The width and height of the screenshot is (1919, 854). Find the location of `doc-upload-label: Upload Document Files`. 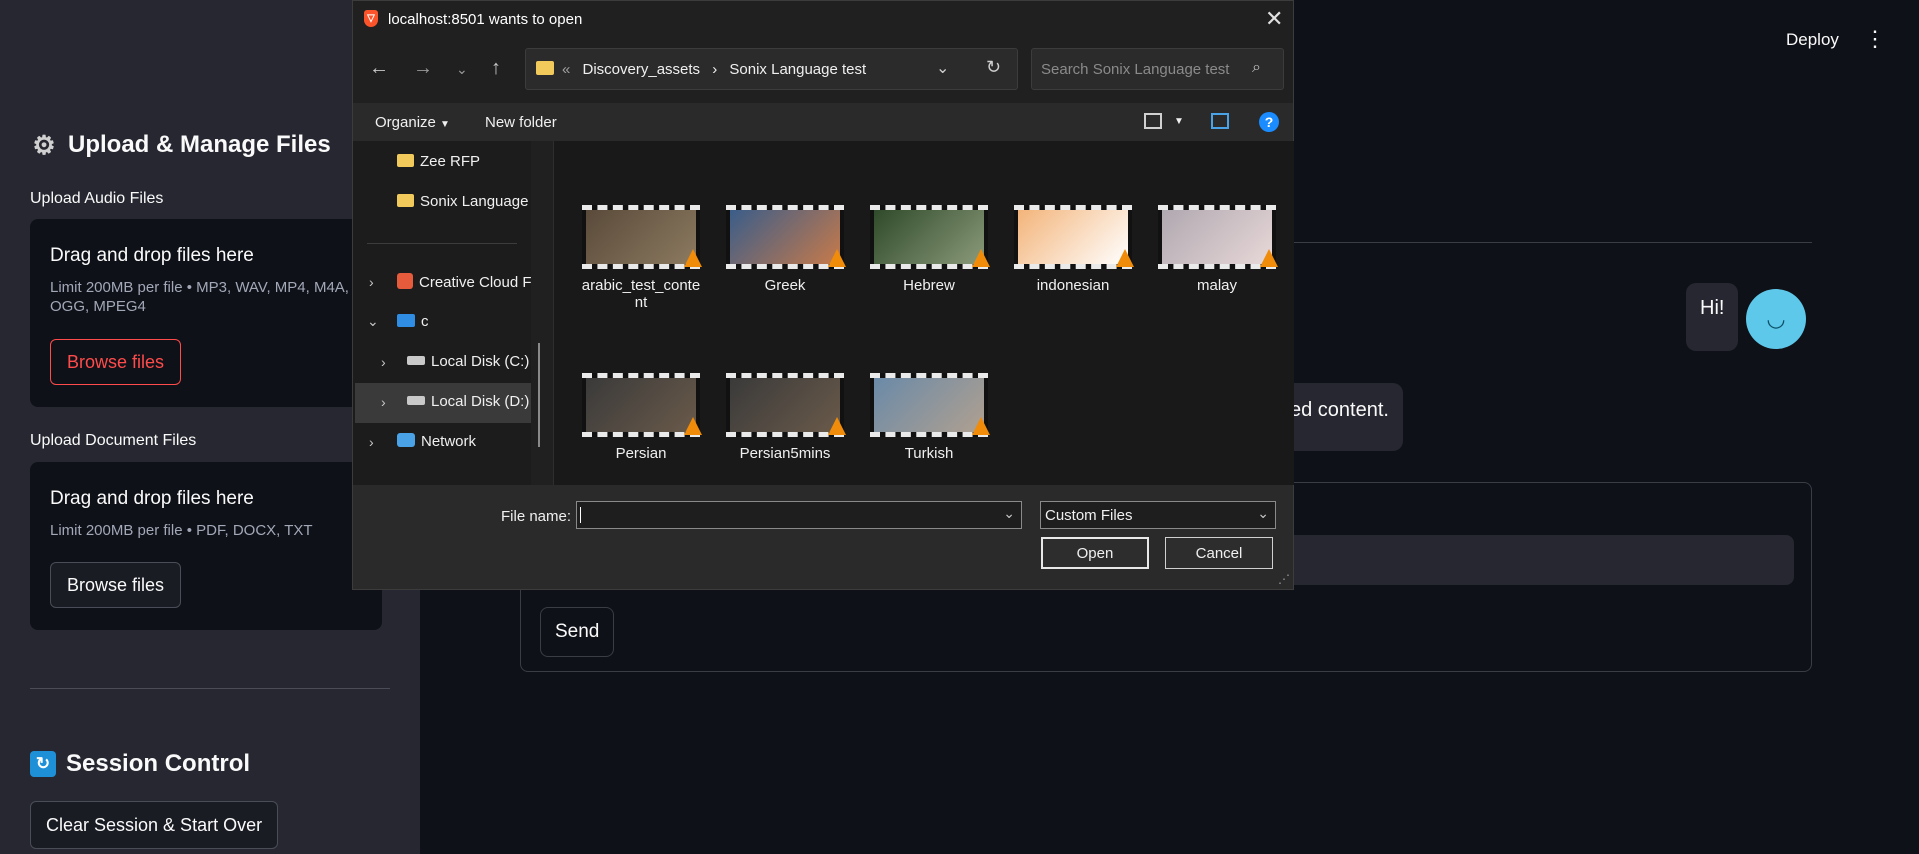

doc-upload-label: Upload Document Files is located at coordinates (113, 440).